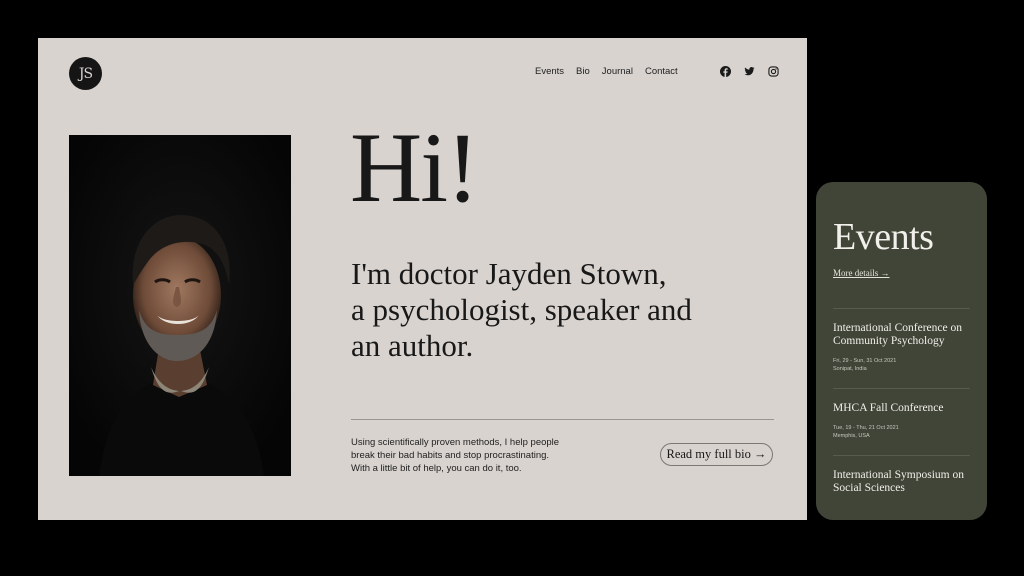  I want to click on intro-line: an author., so click(412, 345).